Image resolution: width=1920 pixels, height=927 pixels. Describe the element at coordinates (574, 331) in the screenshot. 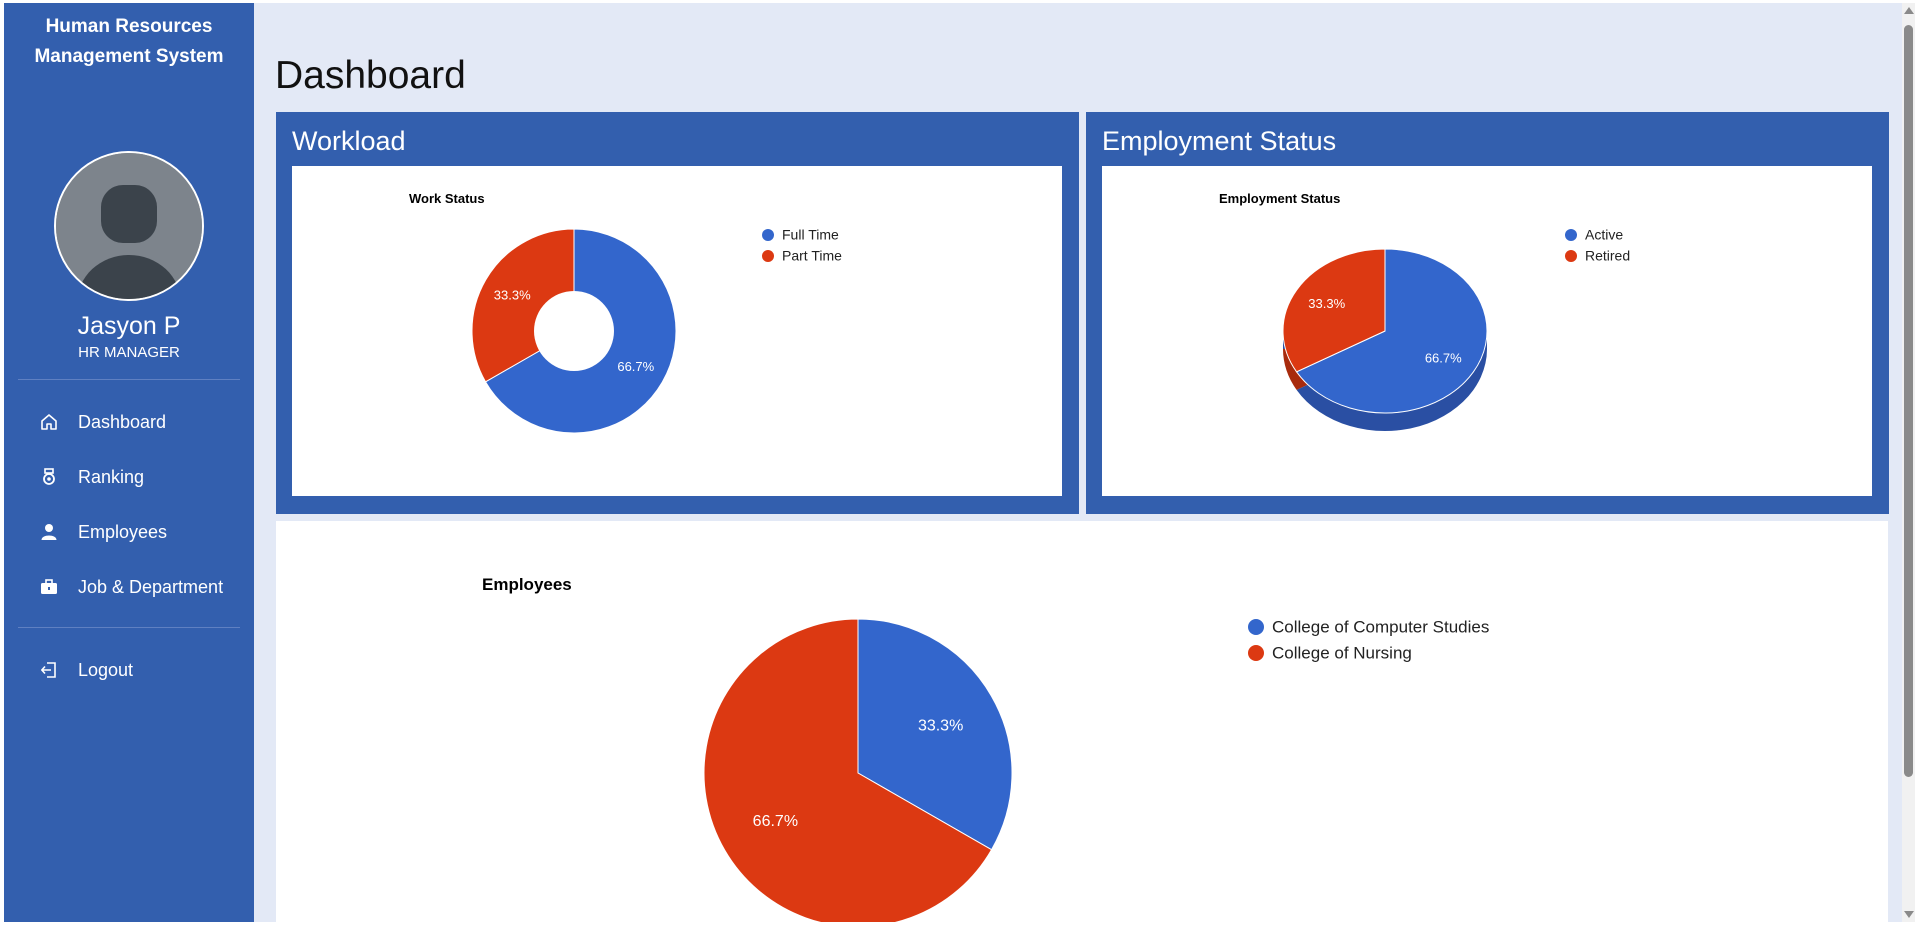

I see `donut-hole` at that location.